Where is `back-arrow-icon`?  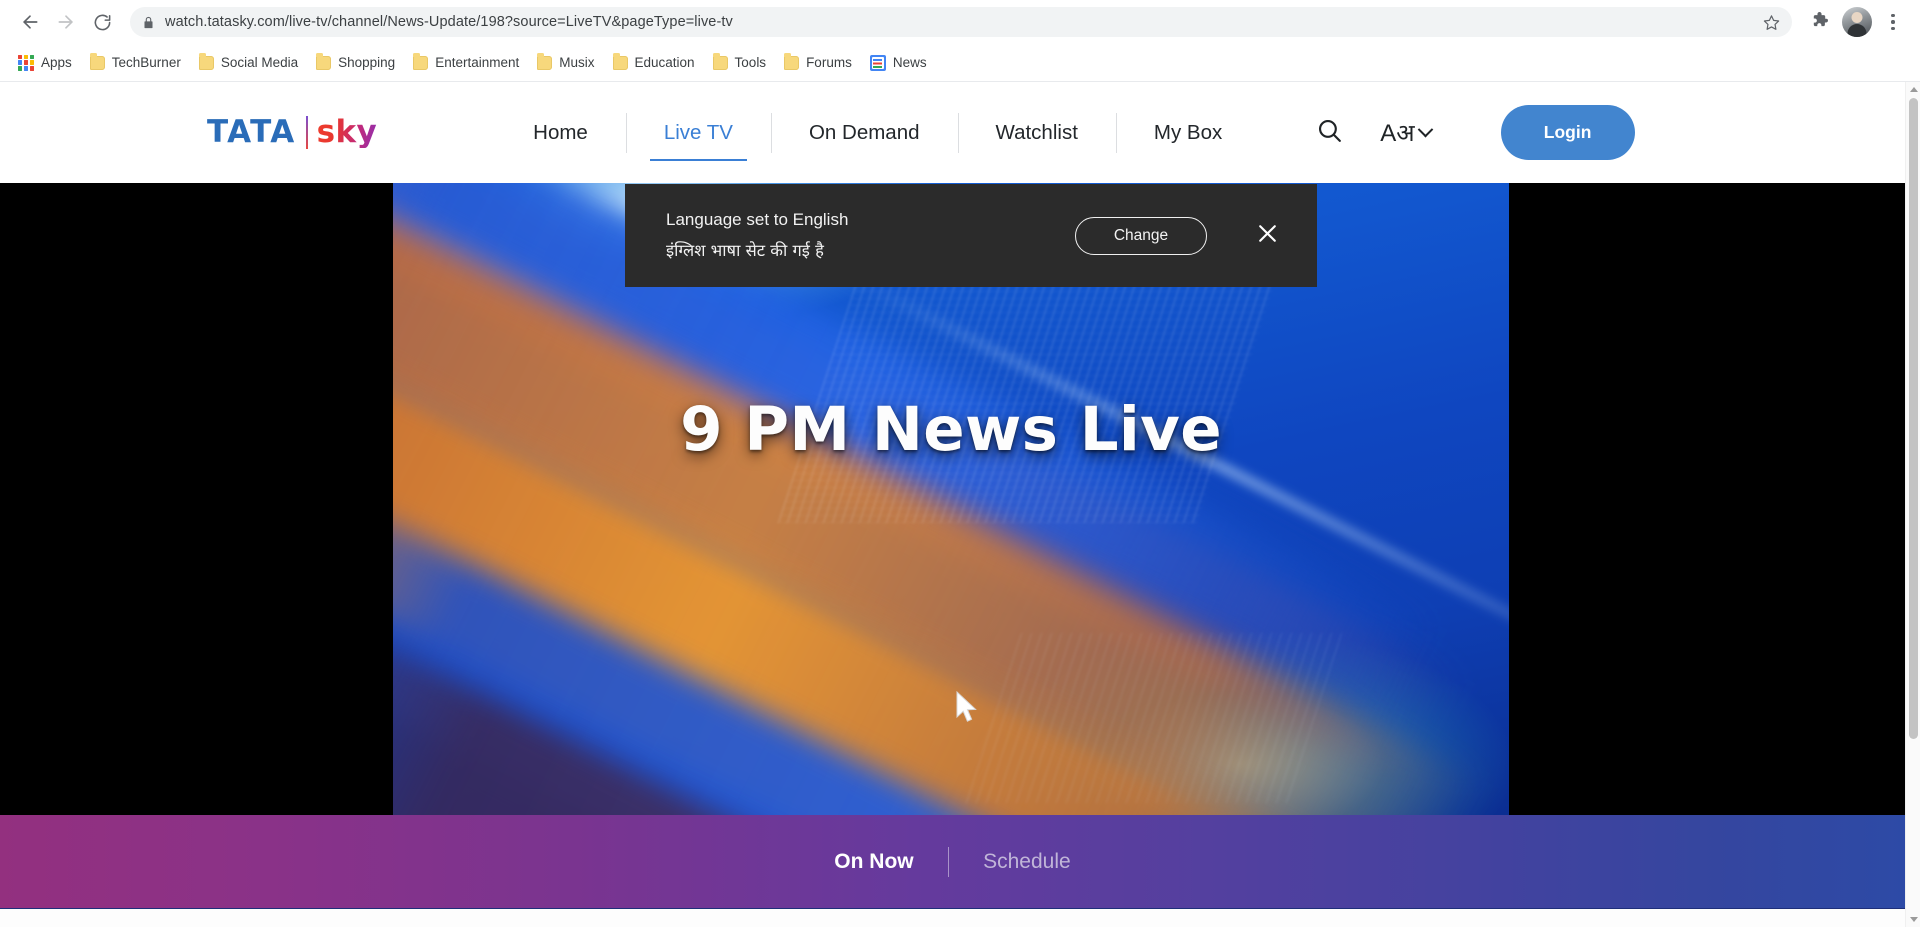 back-arrow-icon is located at coordinates (30, 22).